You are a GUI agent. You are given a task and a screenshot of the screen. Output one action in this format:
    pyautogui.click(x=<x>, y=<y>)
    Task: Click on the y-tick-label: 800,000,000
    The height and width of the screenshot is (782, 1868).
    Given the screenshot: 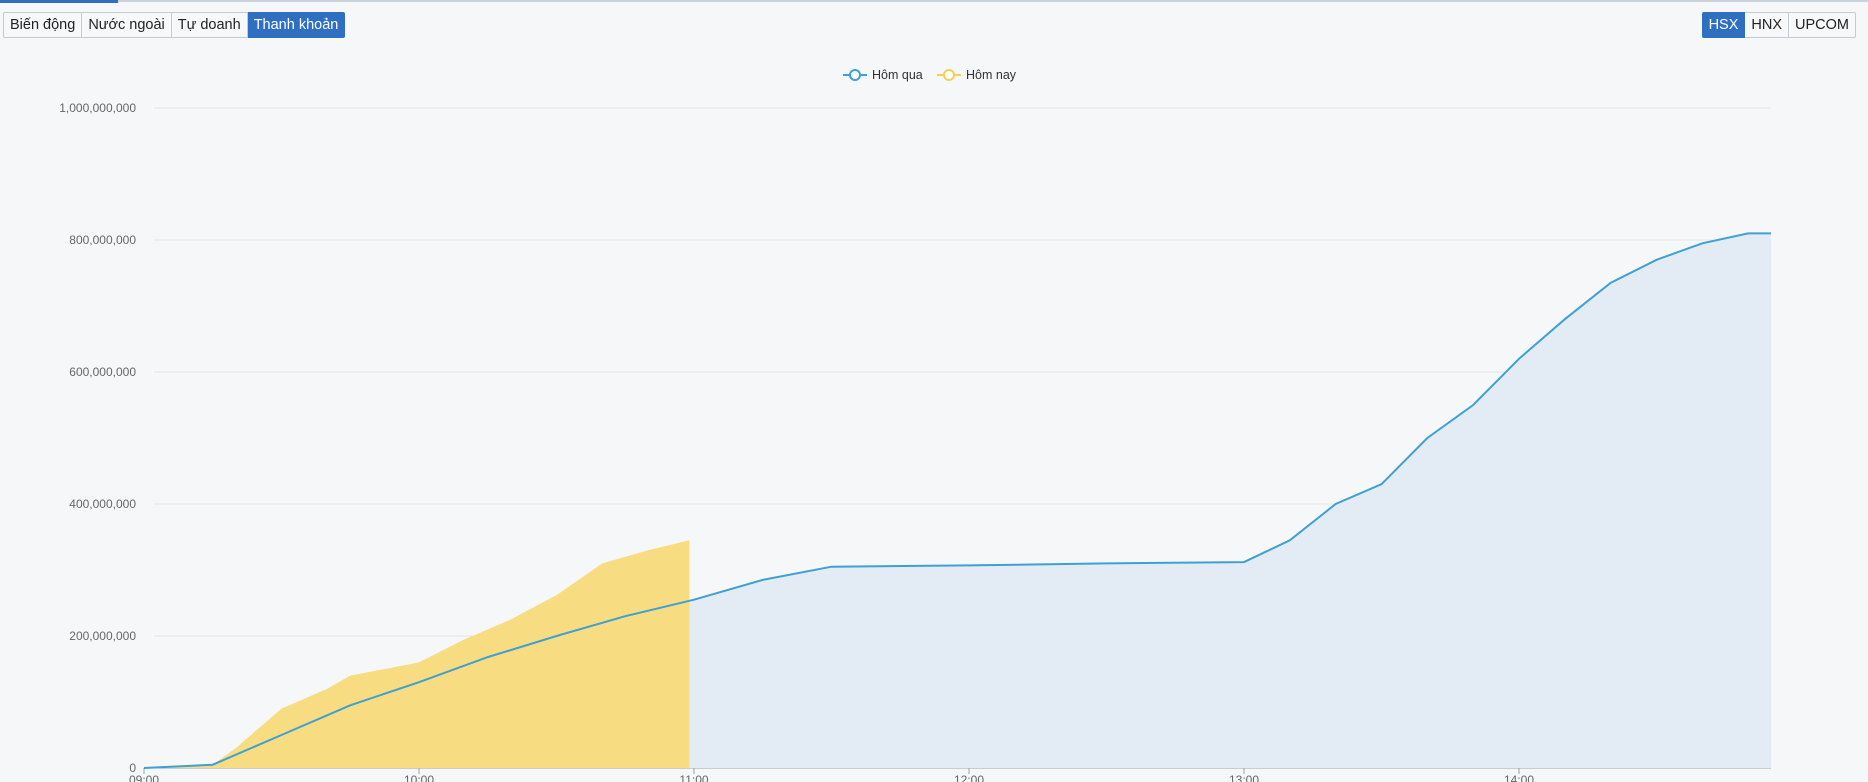 What is the action you would take?
    pyautogui.click(x=102, y=240)
    